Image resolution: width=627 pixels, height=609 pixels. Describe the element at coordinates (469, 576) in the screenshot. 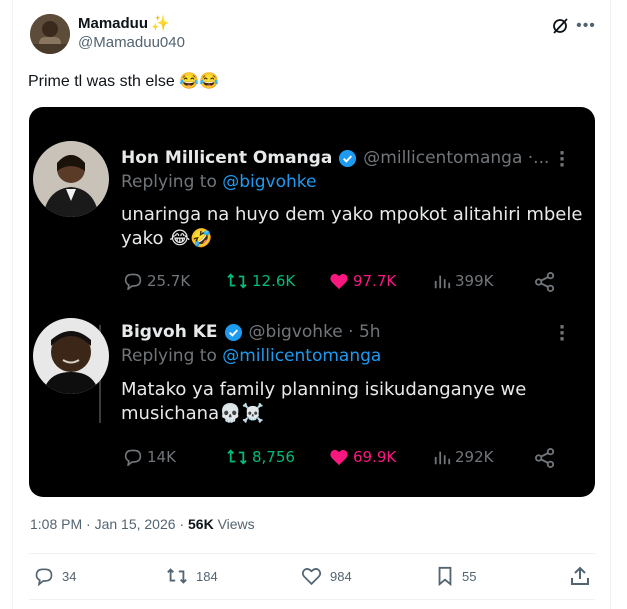

I see `bookmark-count: 55` at that location.